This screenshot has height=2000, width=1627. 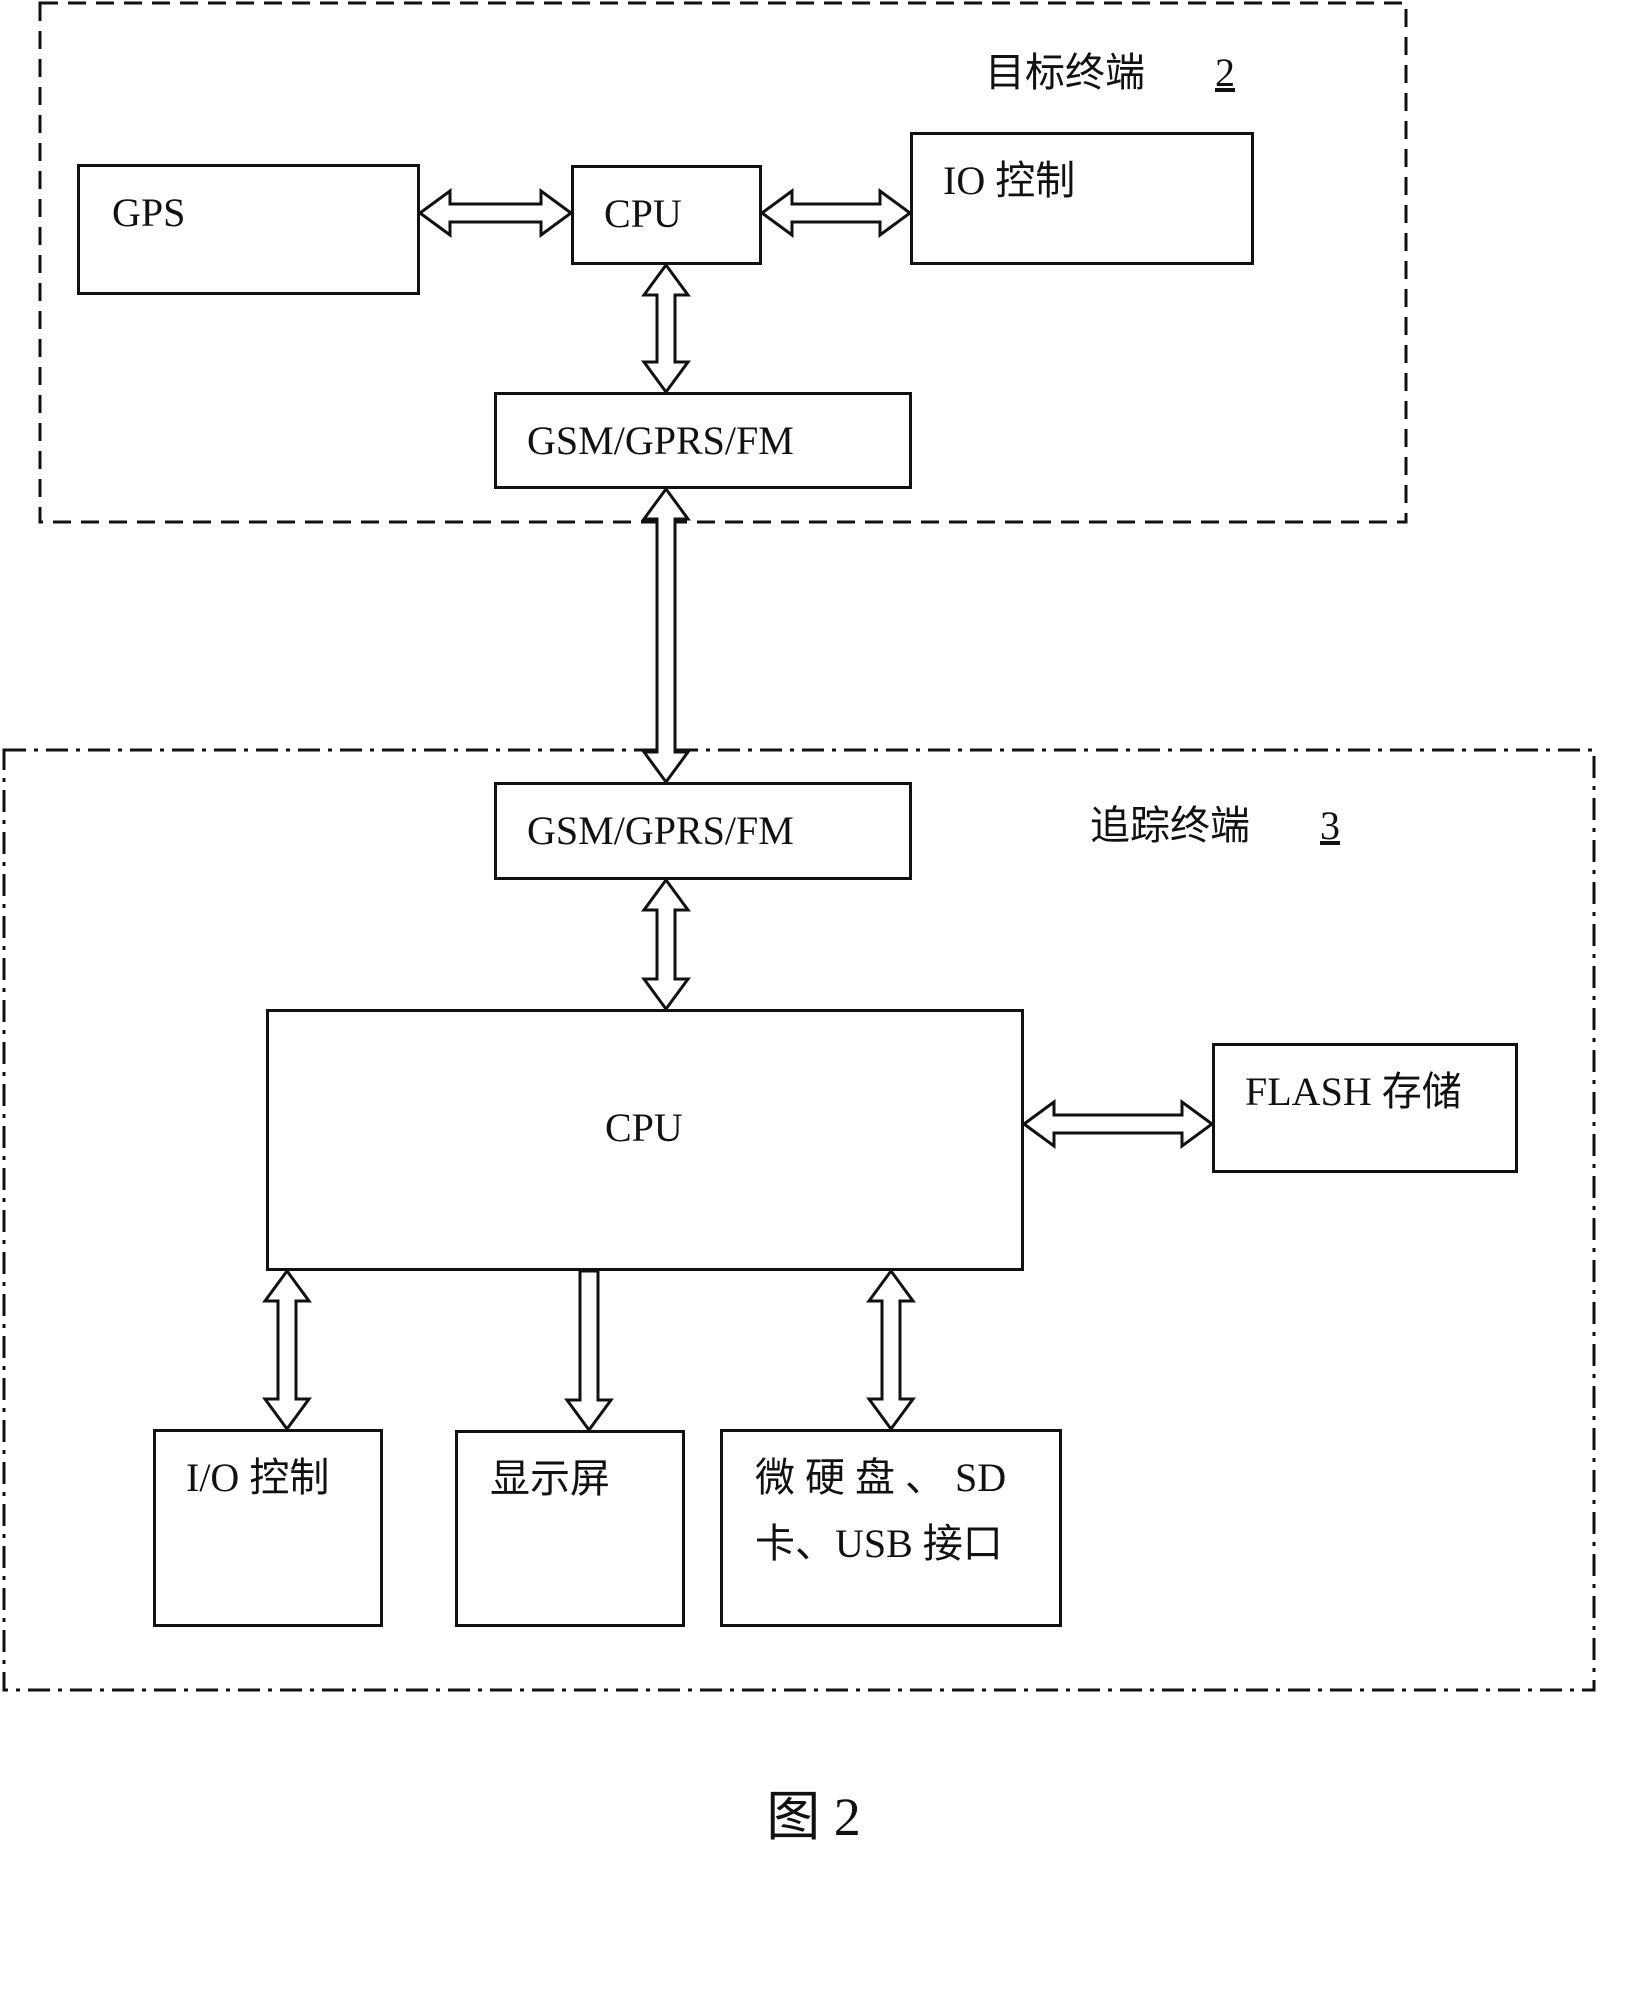 I want to click on target-cpu-label: CPU, so click(x=643, y=213).